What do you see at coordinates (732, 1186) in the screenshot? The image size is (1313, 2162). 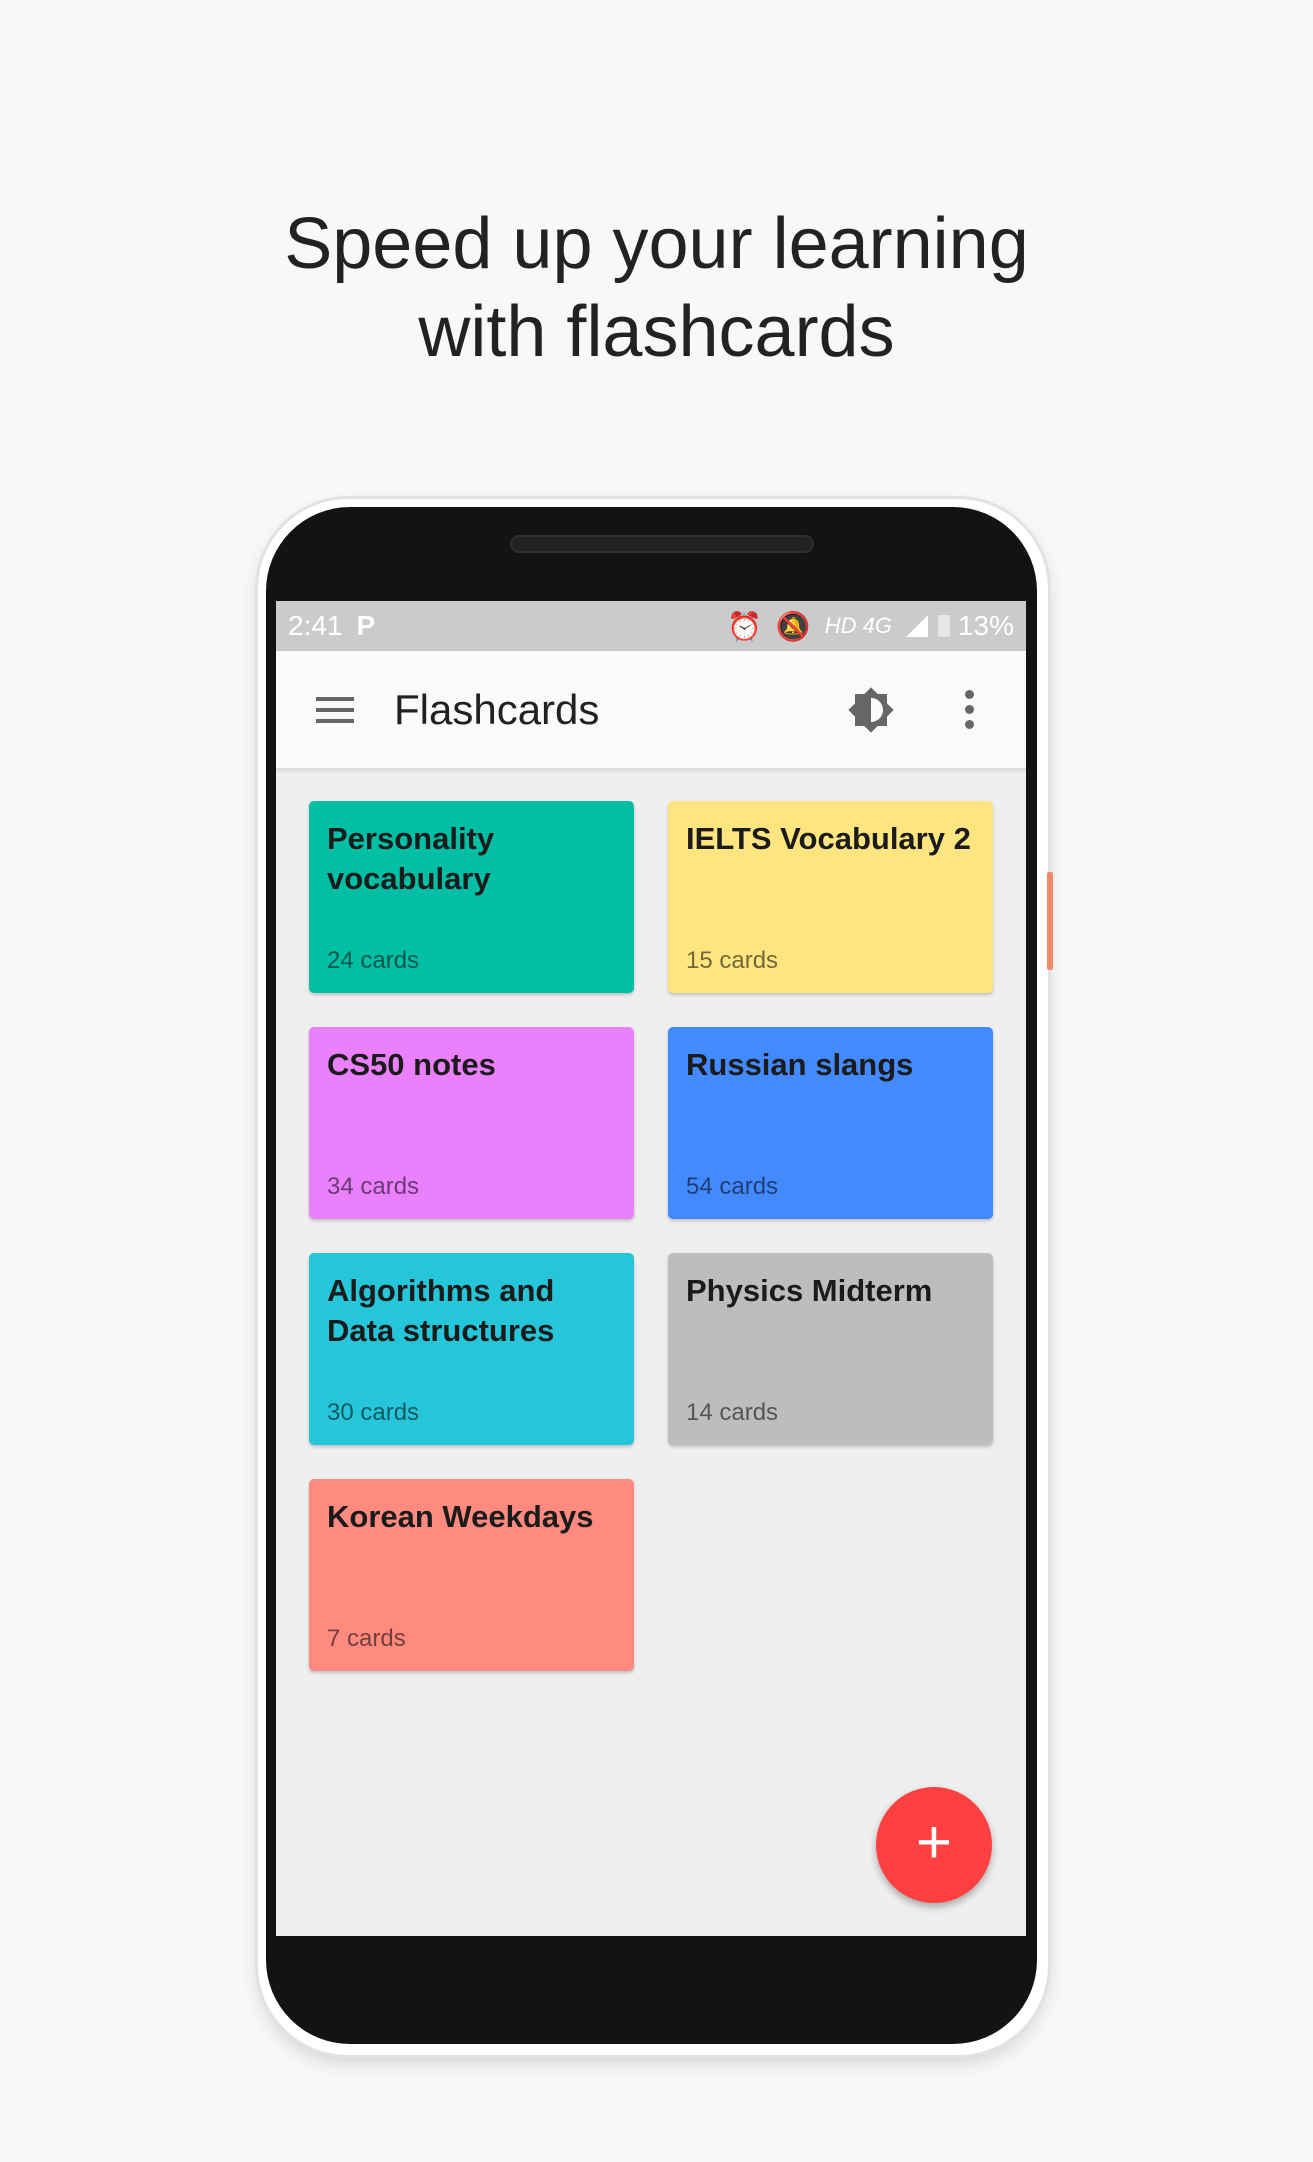 I see `deck-card-count: 54 cards` at bounding box center [732, 1186].